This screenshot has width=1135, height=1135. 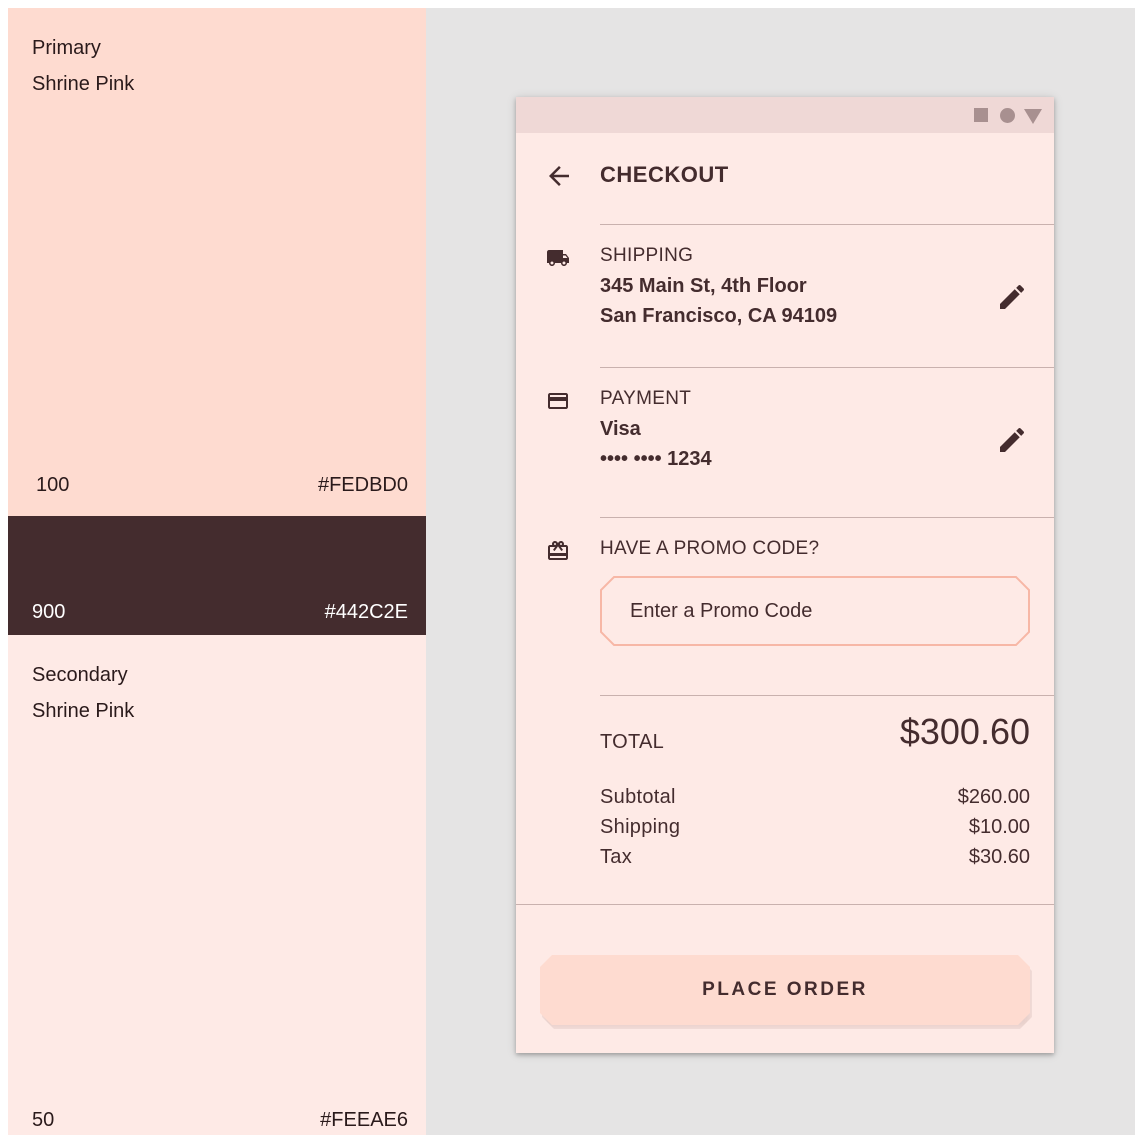 What do you see at coordinates (981, 115) in the screenshot?
I see `square-icon` at bounding box center [981, 115].